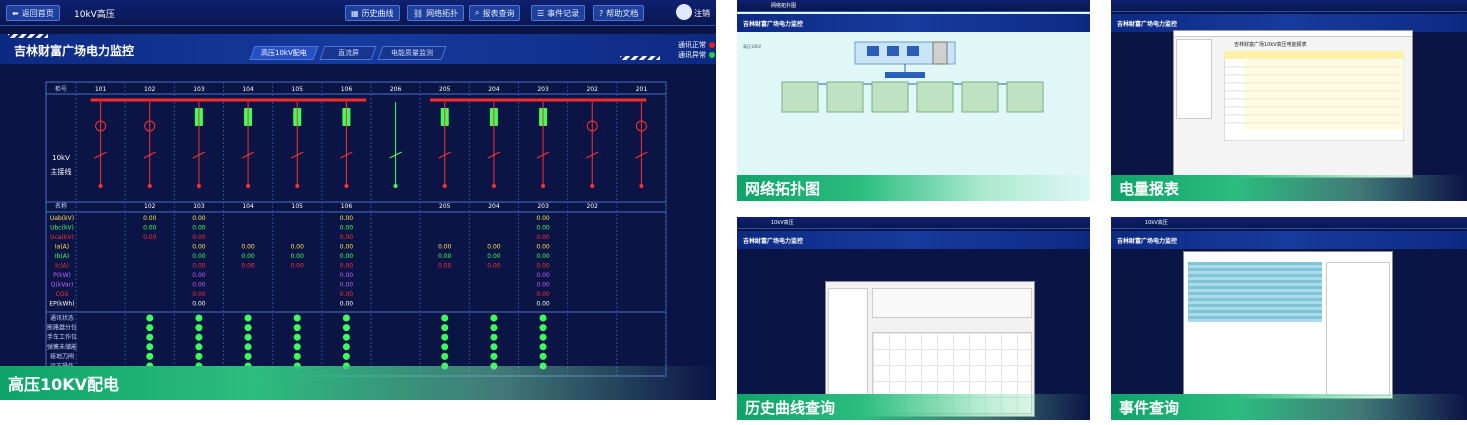 The height and width of the screenshot is (425, 1467). I want to click on breadcrumb: 10kV高压, so click(94, 15).